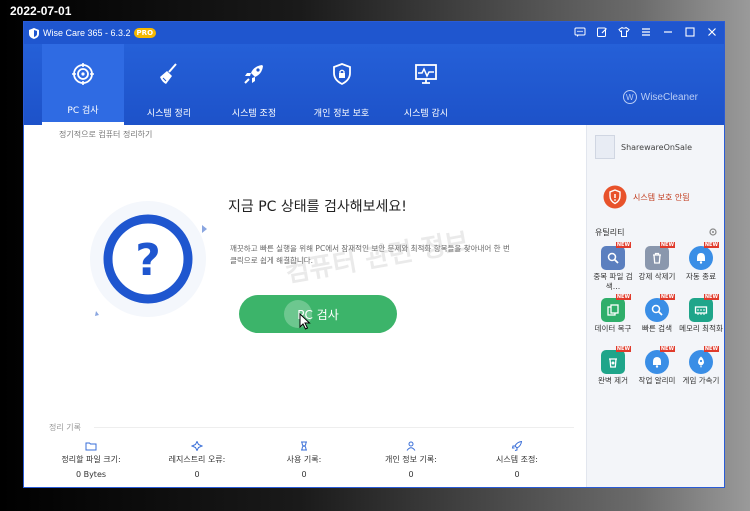 Image resolution: width=750 pixels, height=511 pixels. What do you see at coordinates (712, 32) in the screenshot?
I see `close-icon` at bounding box center [712, 32].